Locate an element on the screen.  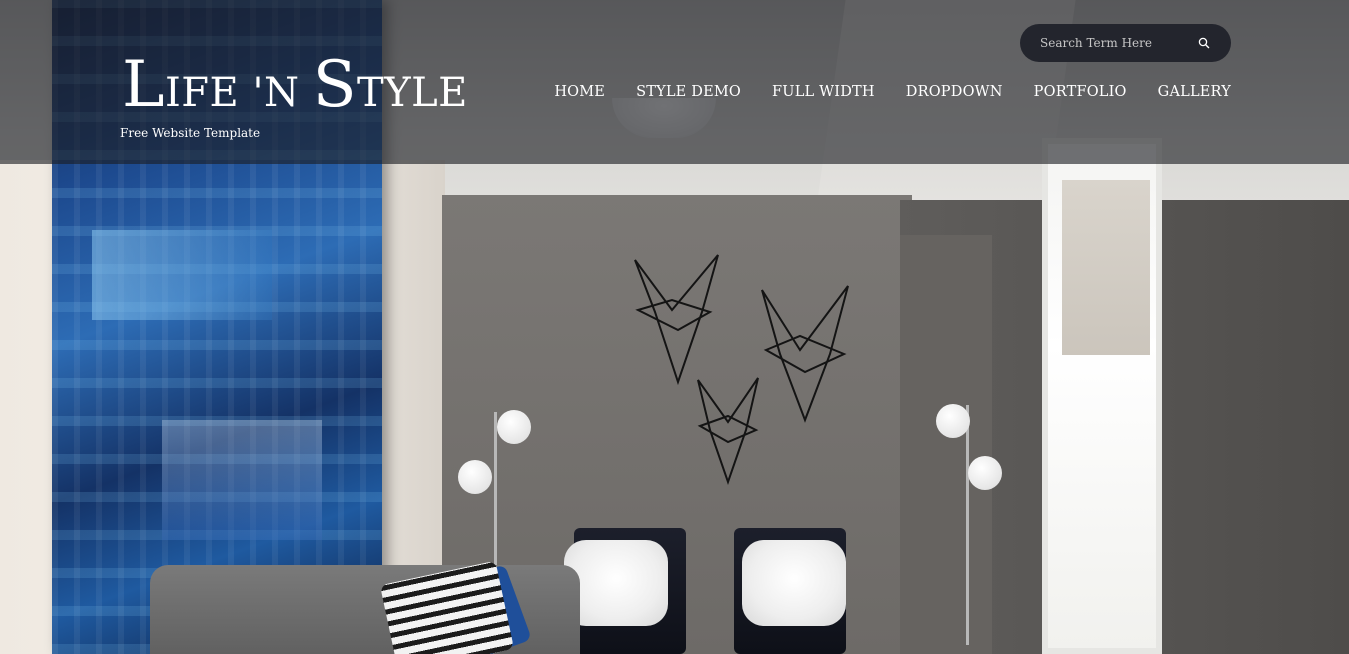
nav-item-portfolio: PORTFOLIO is located at coordinates (1065, 92).